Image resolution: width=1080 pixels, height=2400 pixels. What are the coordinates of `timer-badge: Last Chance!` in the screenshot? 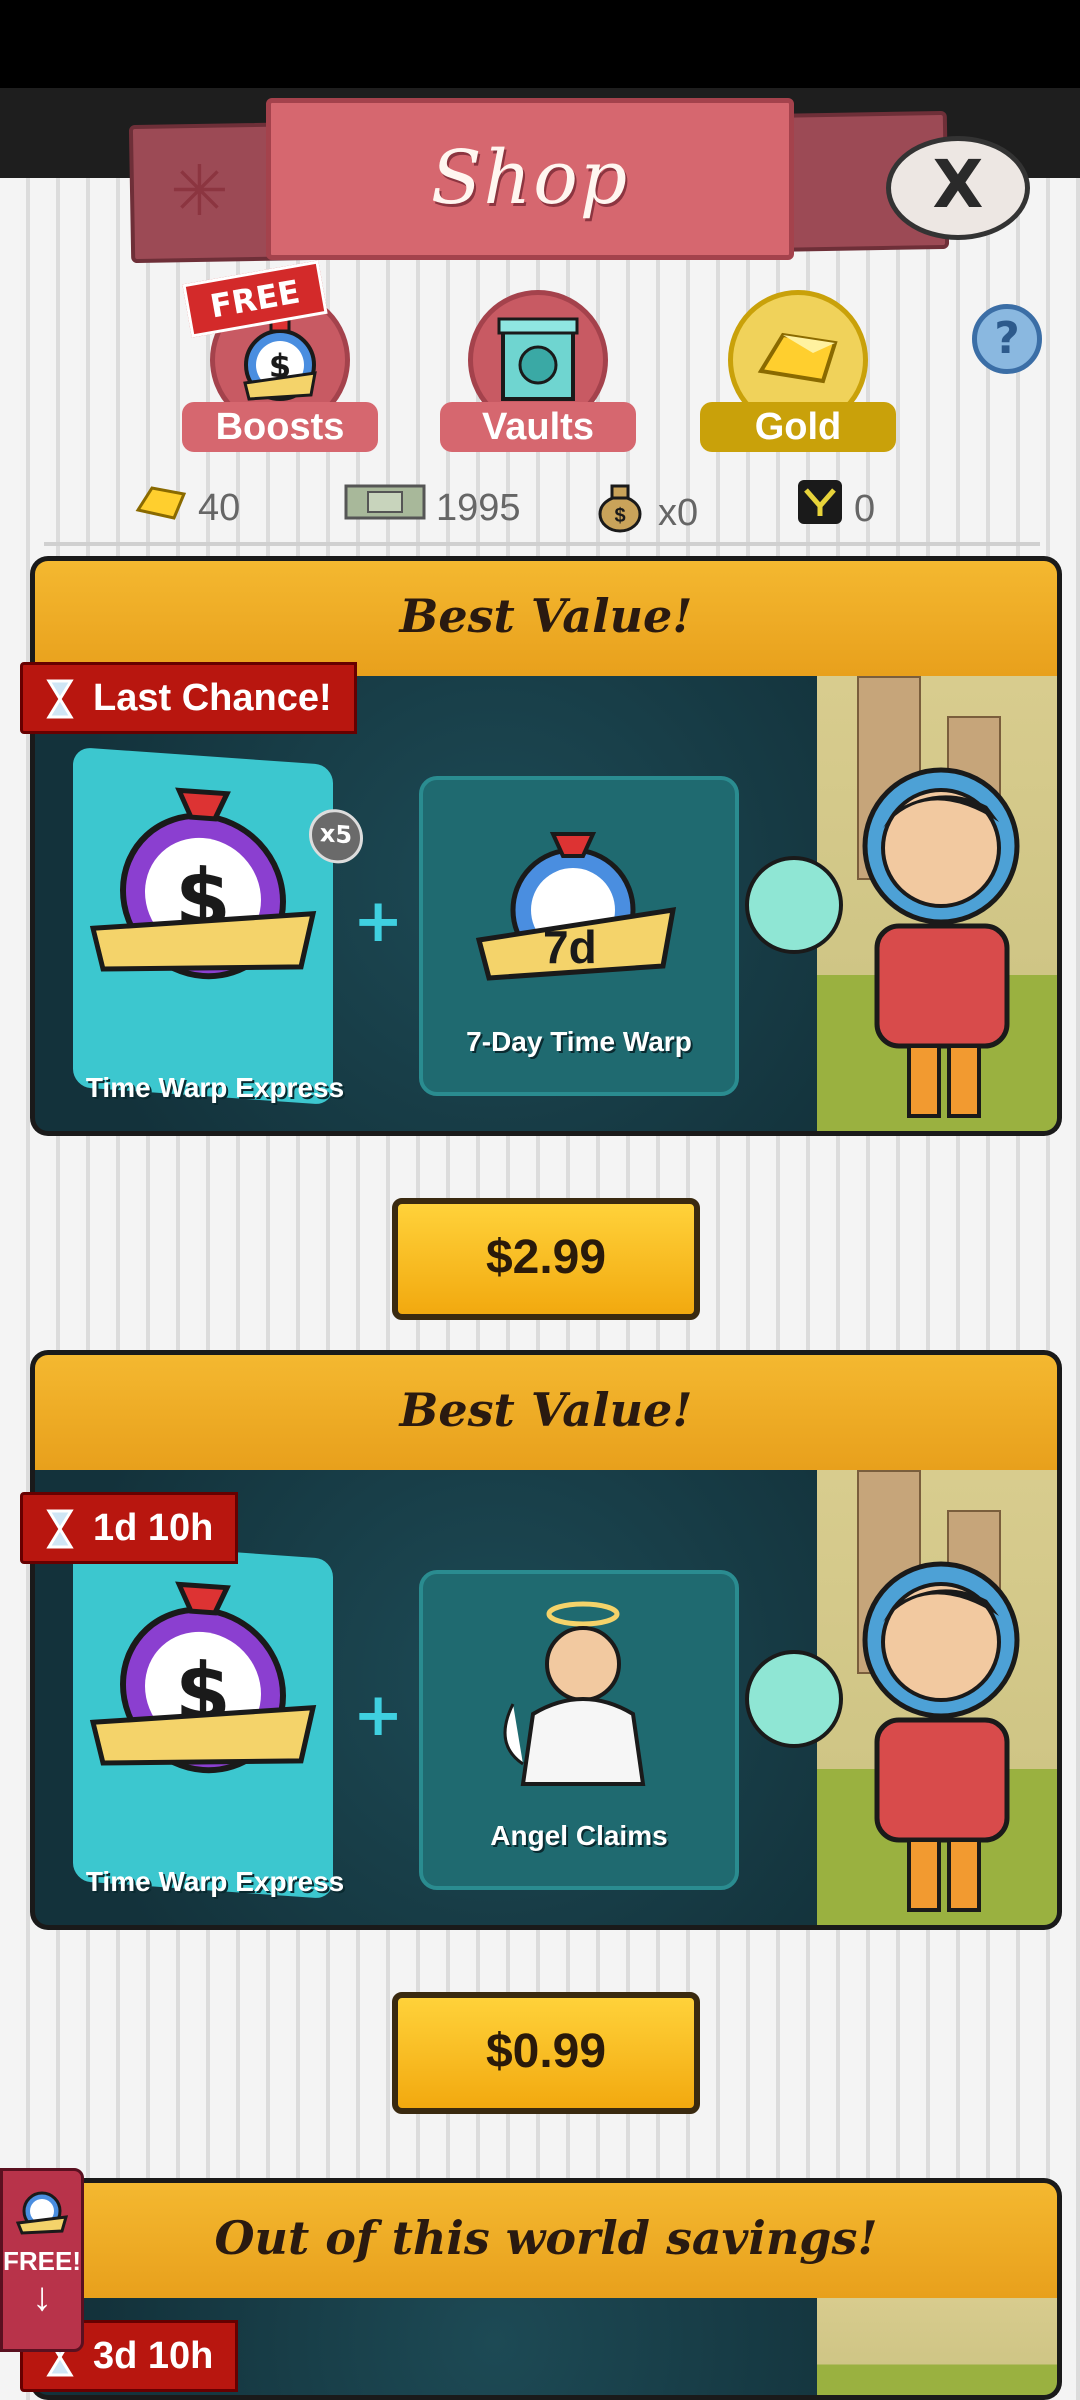 It's located at (188, 698).